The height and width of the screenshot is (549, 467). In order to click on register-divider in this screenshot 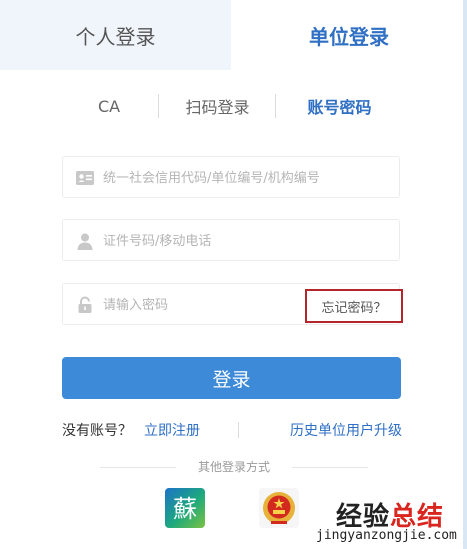, I will do `click(238, 430)`.